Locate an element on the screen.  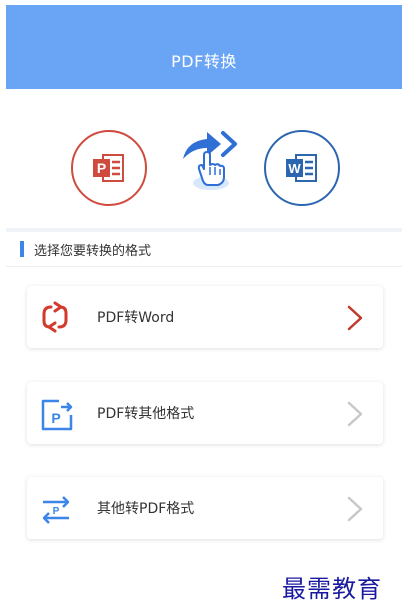
export-p-icon: P is located at coordinates (56, 414).